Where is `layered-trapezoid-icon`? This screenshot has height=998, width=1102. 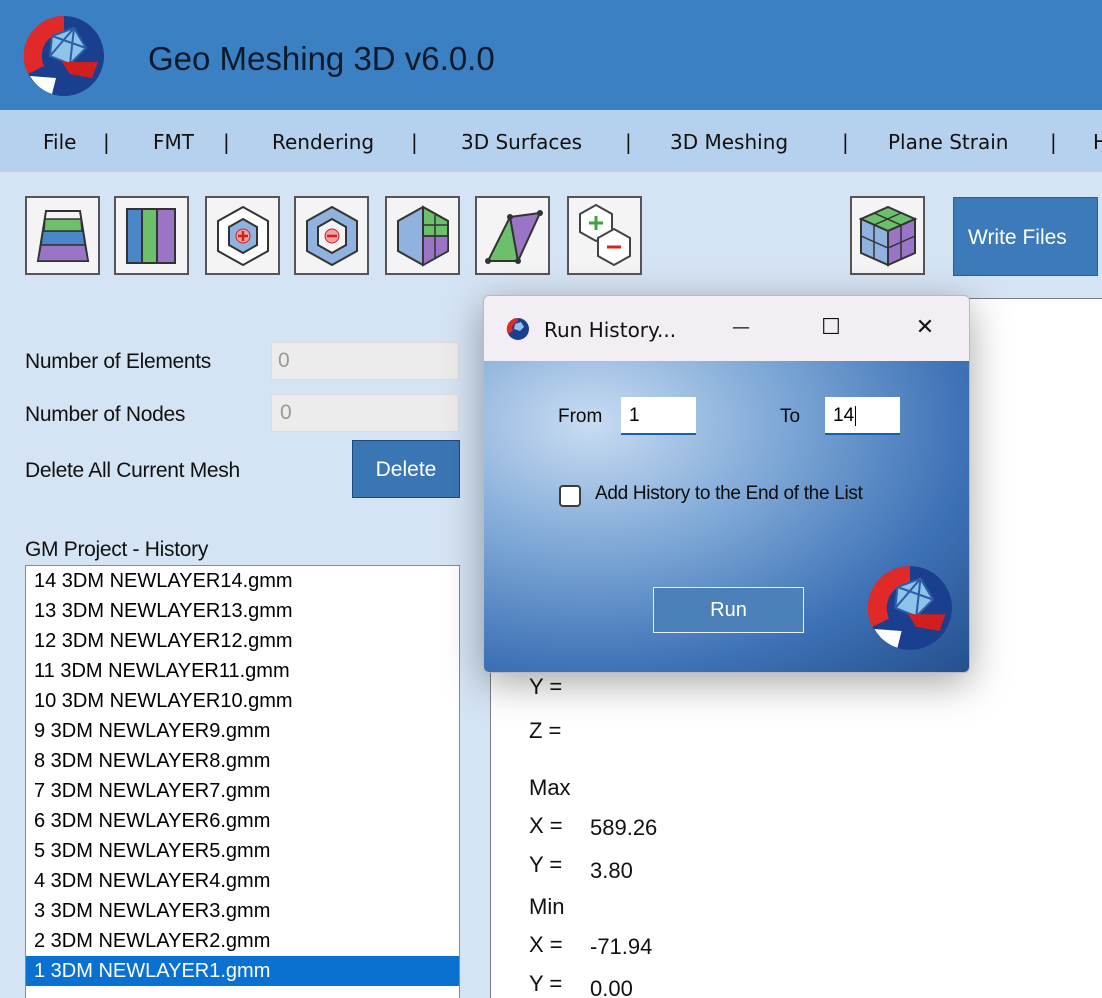 layered-trapezoid-icon is located at coordinates (63, 236).